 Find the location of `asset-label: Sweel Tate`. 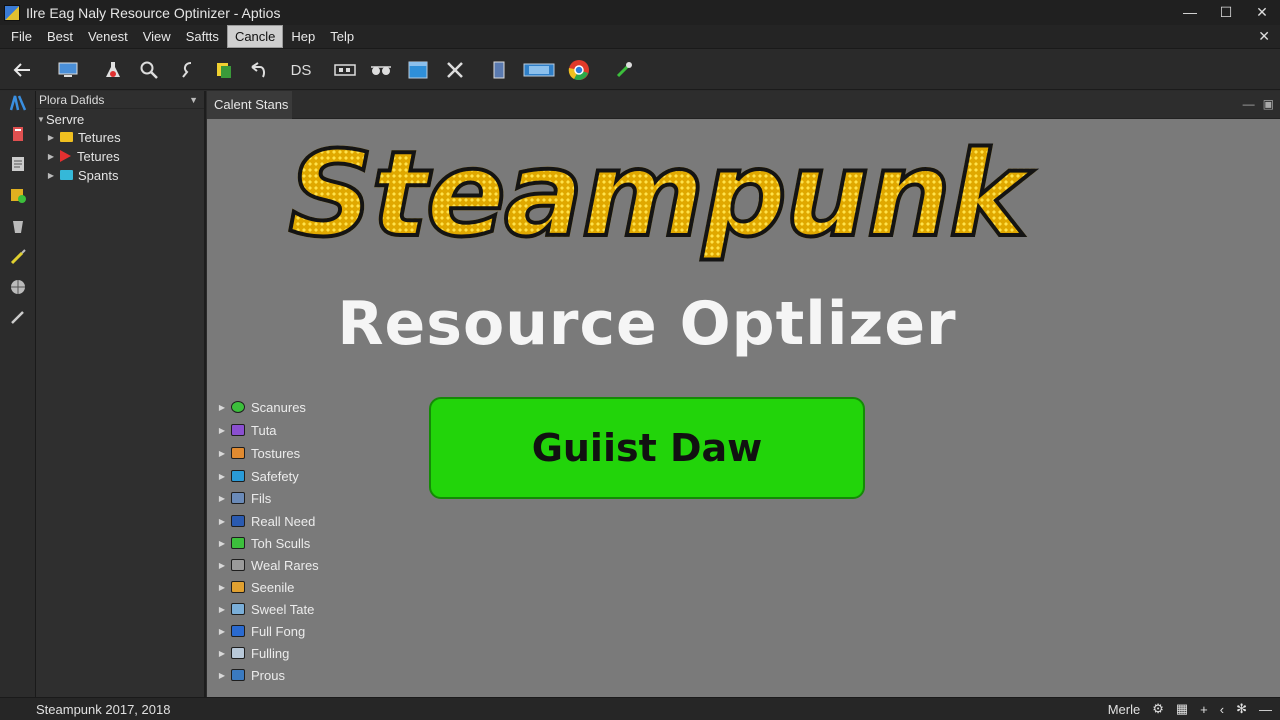

asset-label: Sweel Tate is located at coordinates (283, 609).